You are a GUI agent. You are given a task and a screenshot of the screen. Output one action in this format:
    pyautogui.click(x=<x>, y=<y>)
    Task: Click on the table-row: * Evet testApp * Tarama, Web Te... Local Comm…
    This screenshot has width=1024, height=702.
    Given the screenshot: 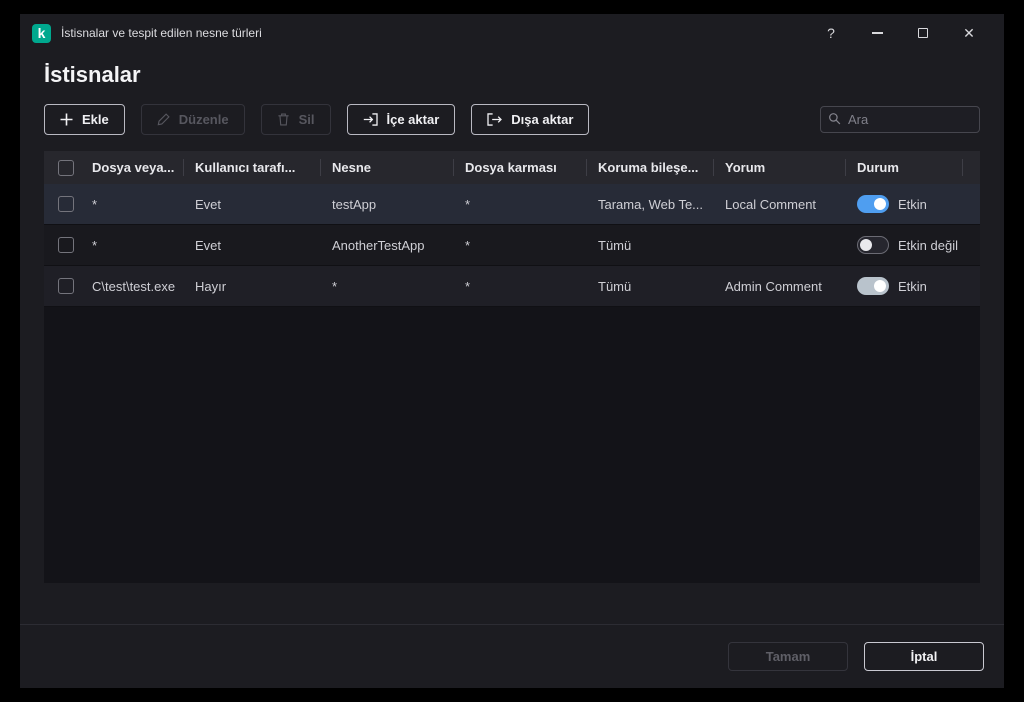 What is the action you would take?
    pyautogui.click(x=512, y=204)
    